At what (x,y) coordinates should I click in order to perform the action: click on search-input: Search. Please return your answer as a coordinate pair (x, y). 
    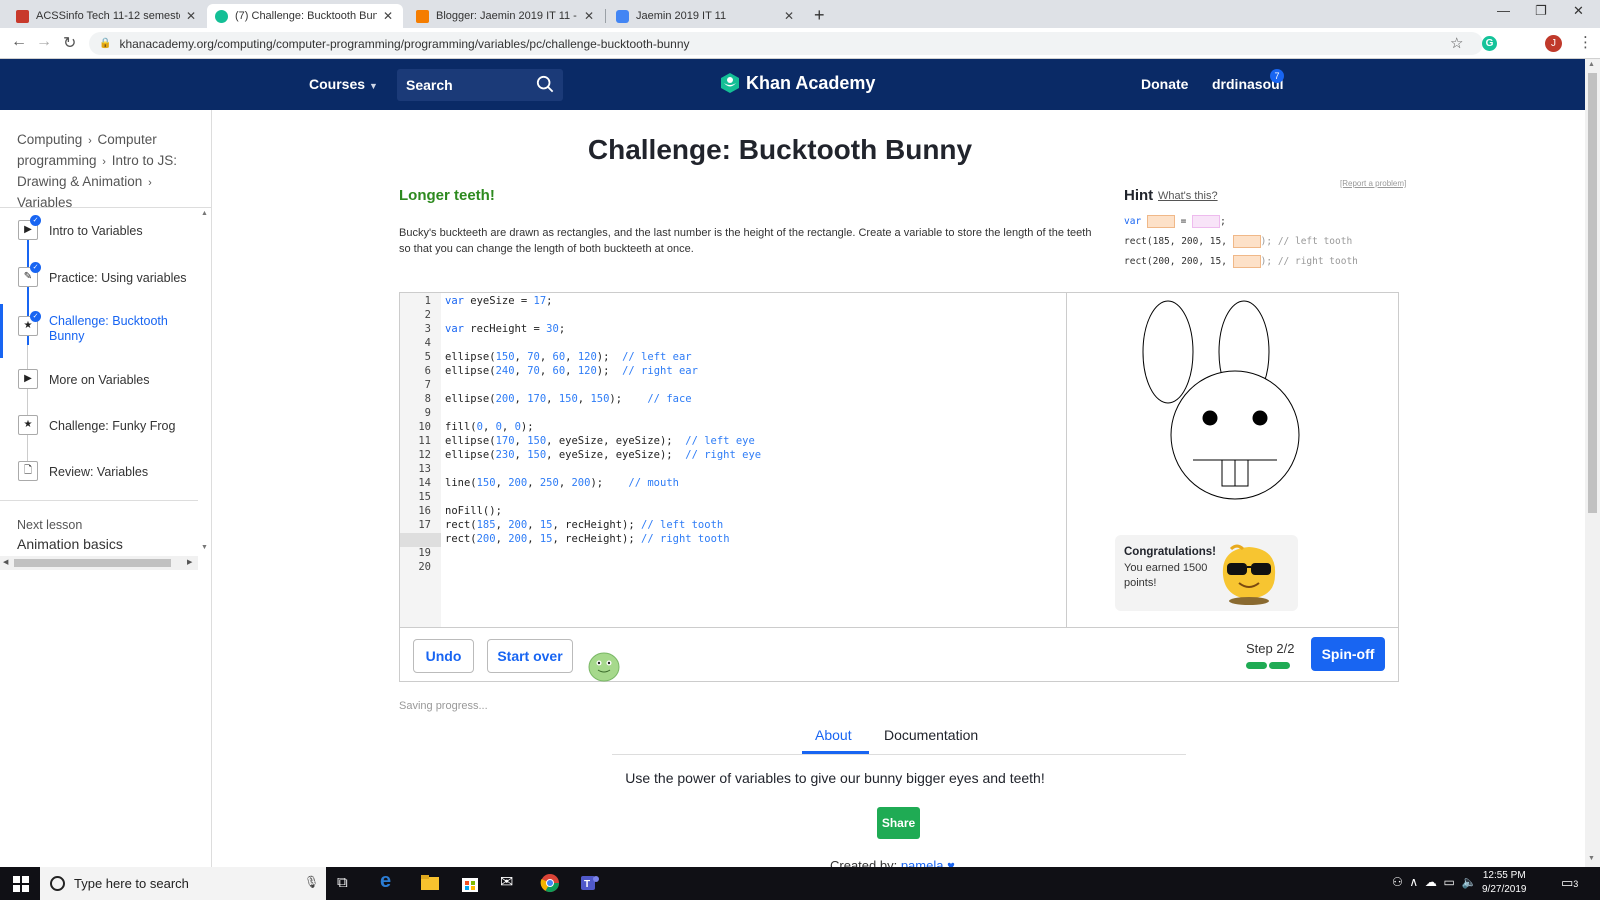
    Looking at the image, I should click on (480, 85).